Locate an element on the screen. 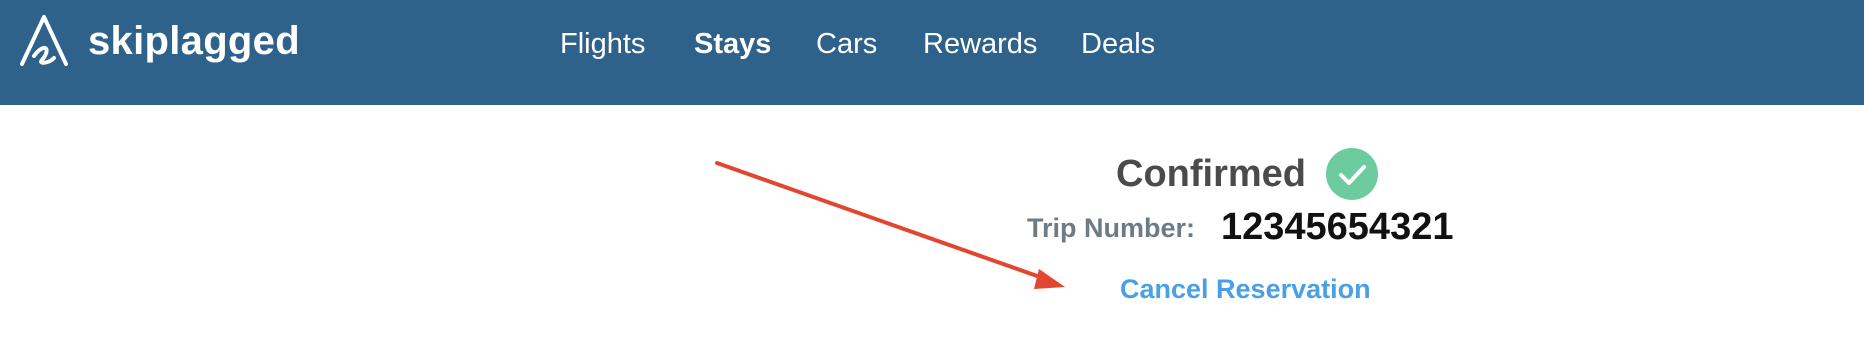 The width and height of the screenshot is (1864, 338). nav-item-rewards: Rewards is located at coordinates (980, 44).